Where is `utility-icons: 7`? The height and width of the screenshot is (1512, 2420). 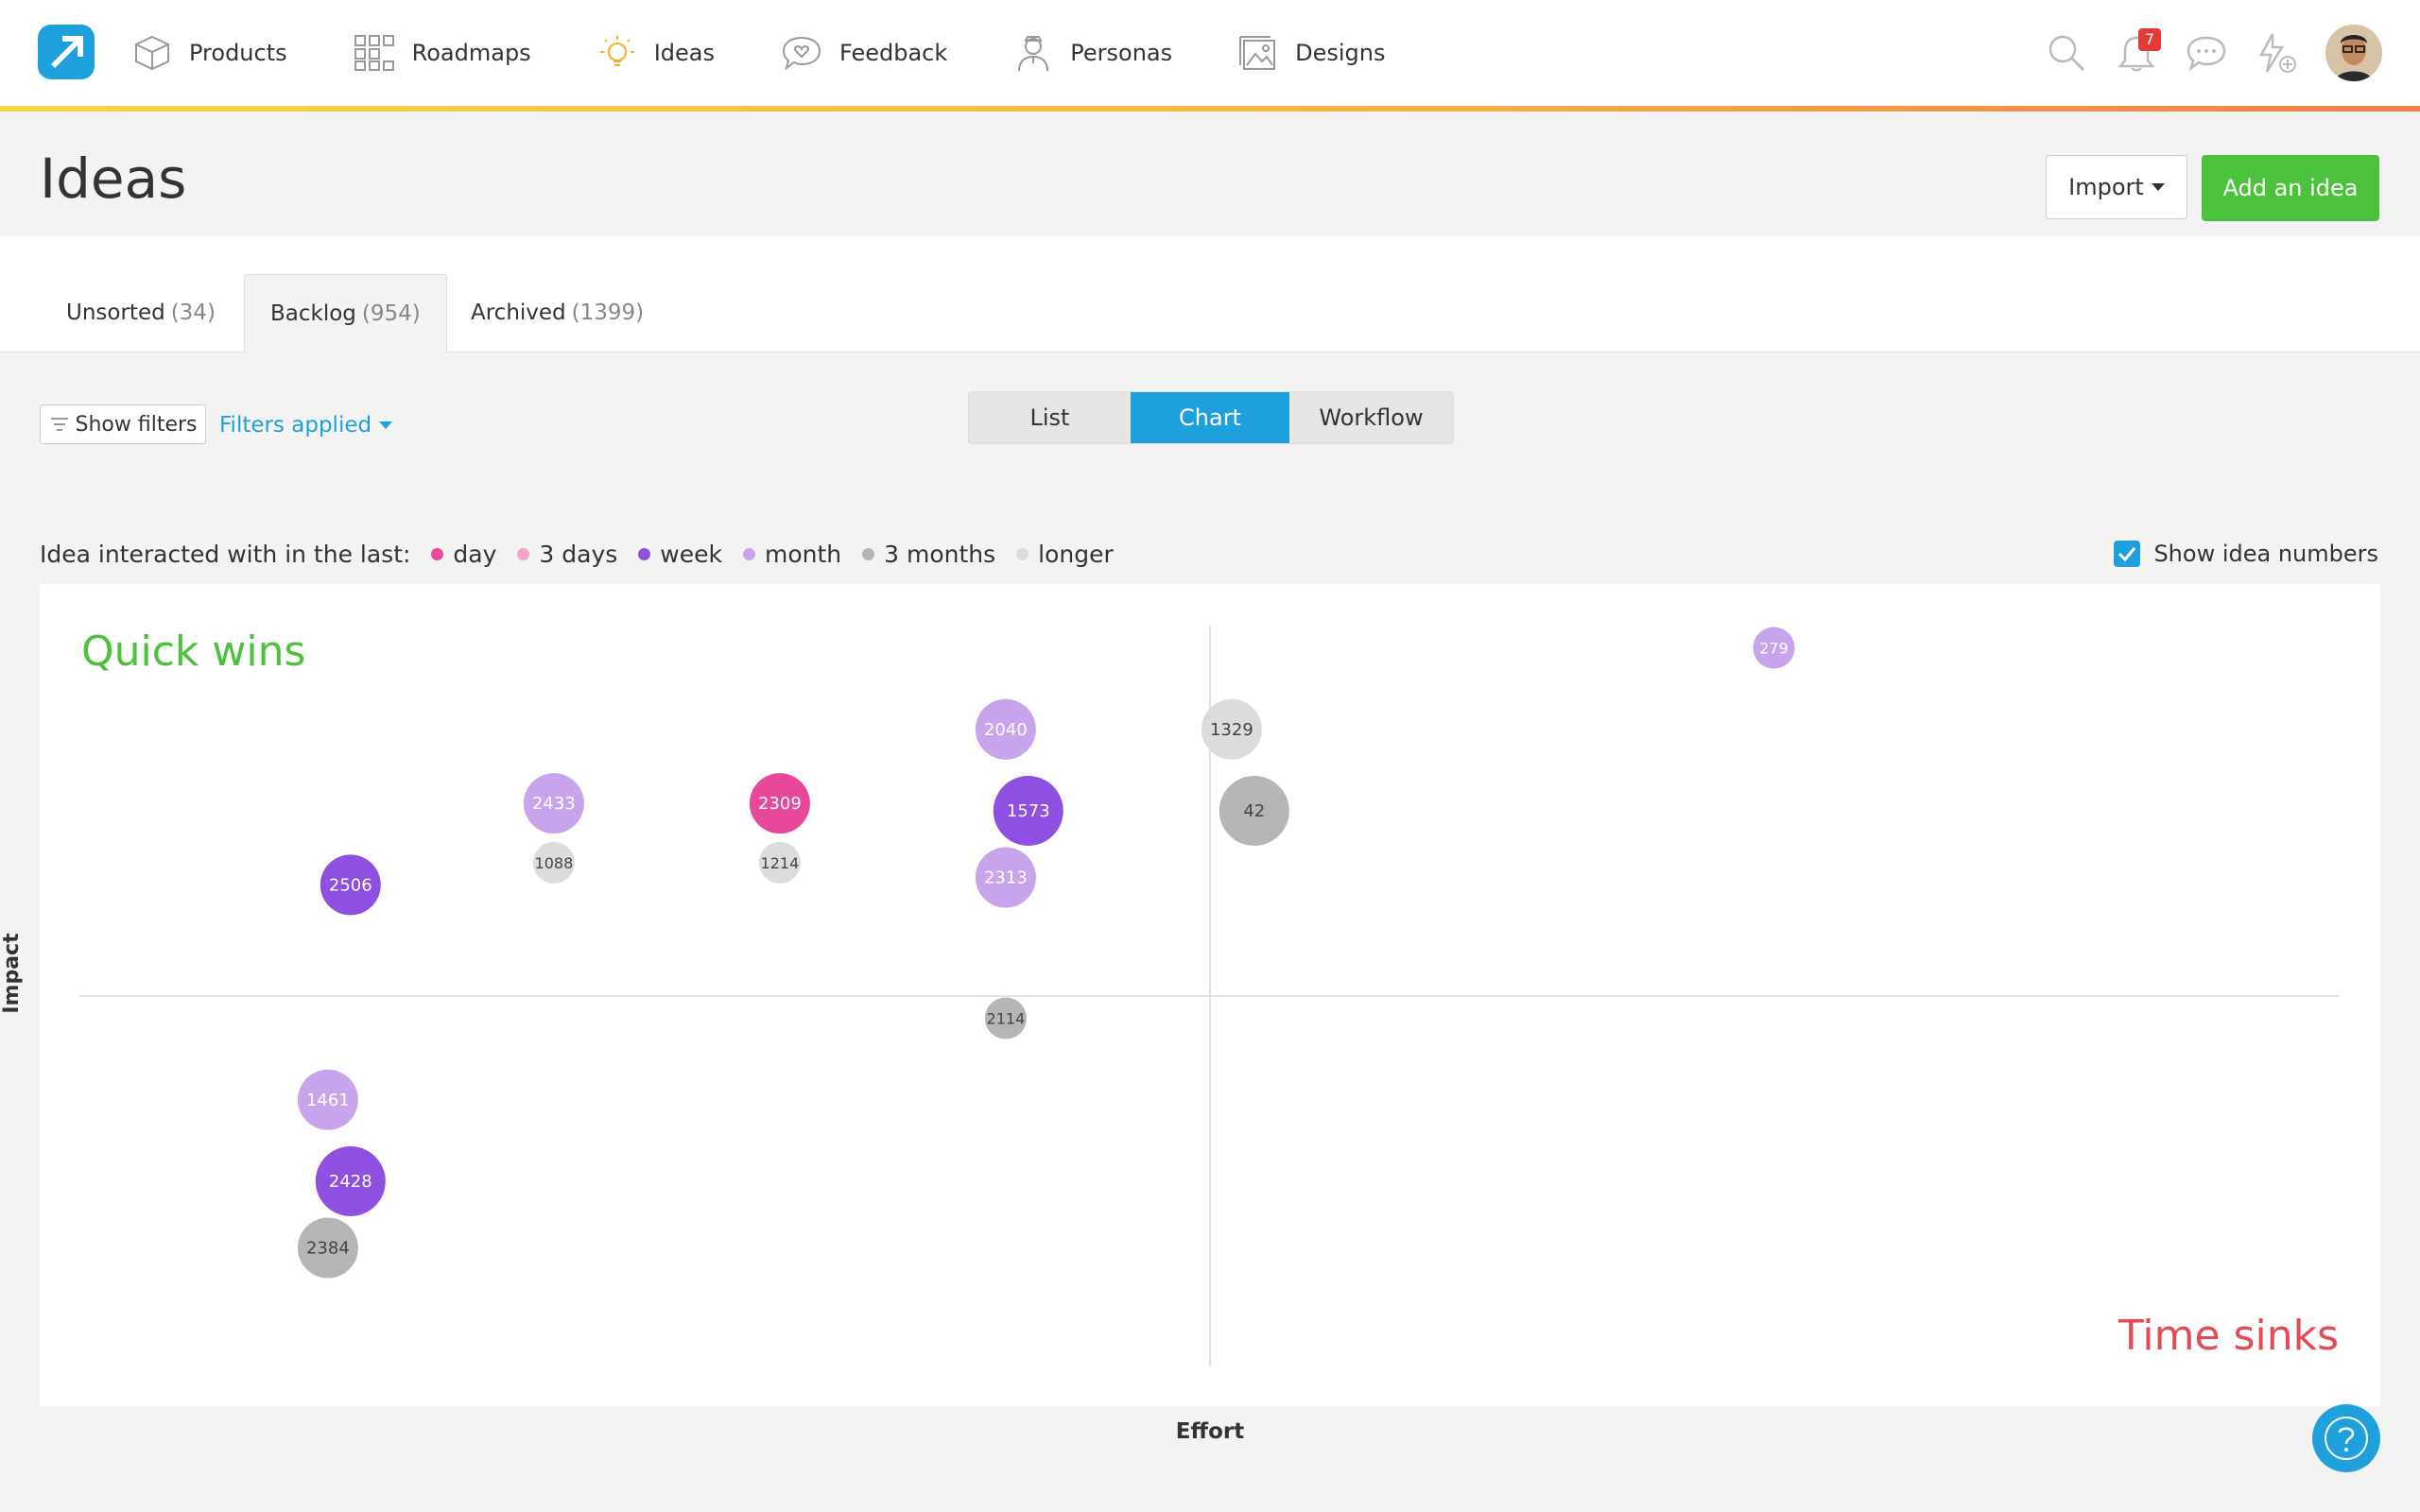 utility-icons: 7 is located at coordinates (2233, 53).